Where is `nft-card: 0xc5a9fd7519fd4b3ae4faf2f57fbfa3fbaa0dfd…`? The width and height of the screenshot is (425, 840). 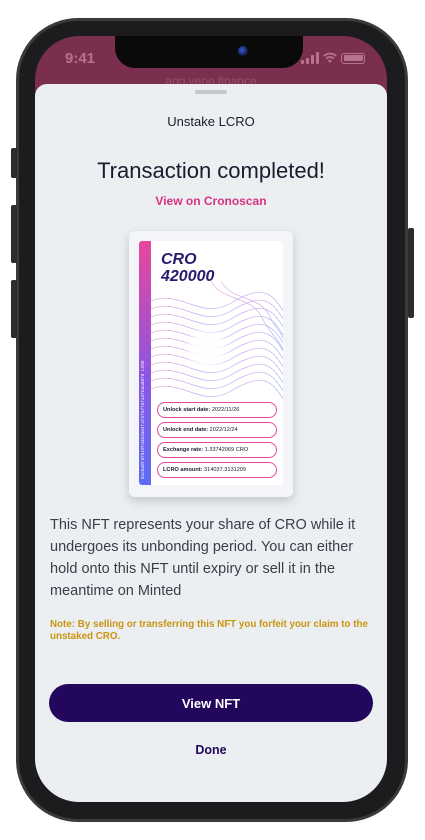 nft-card: 0xc5a9fd7519fd4b3ae4faf2f57fbfa3fbaa0dfd… is located at coordinates (211, 363).